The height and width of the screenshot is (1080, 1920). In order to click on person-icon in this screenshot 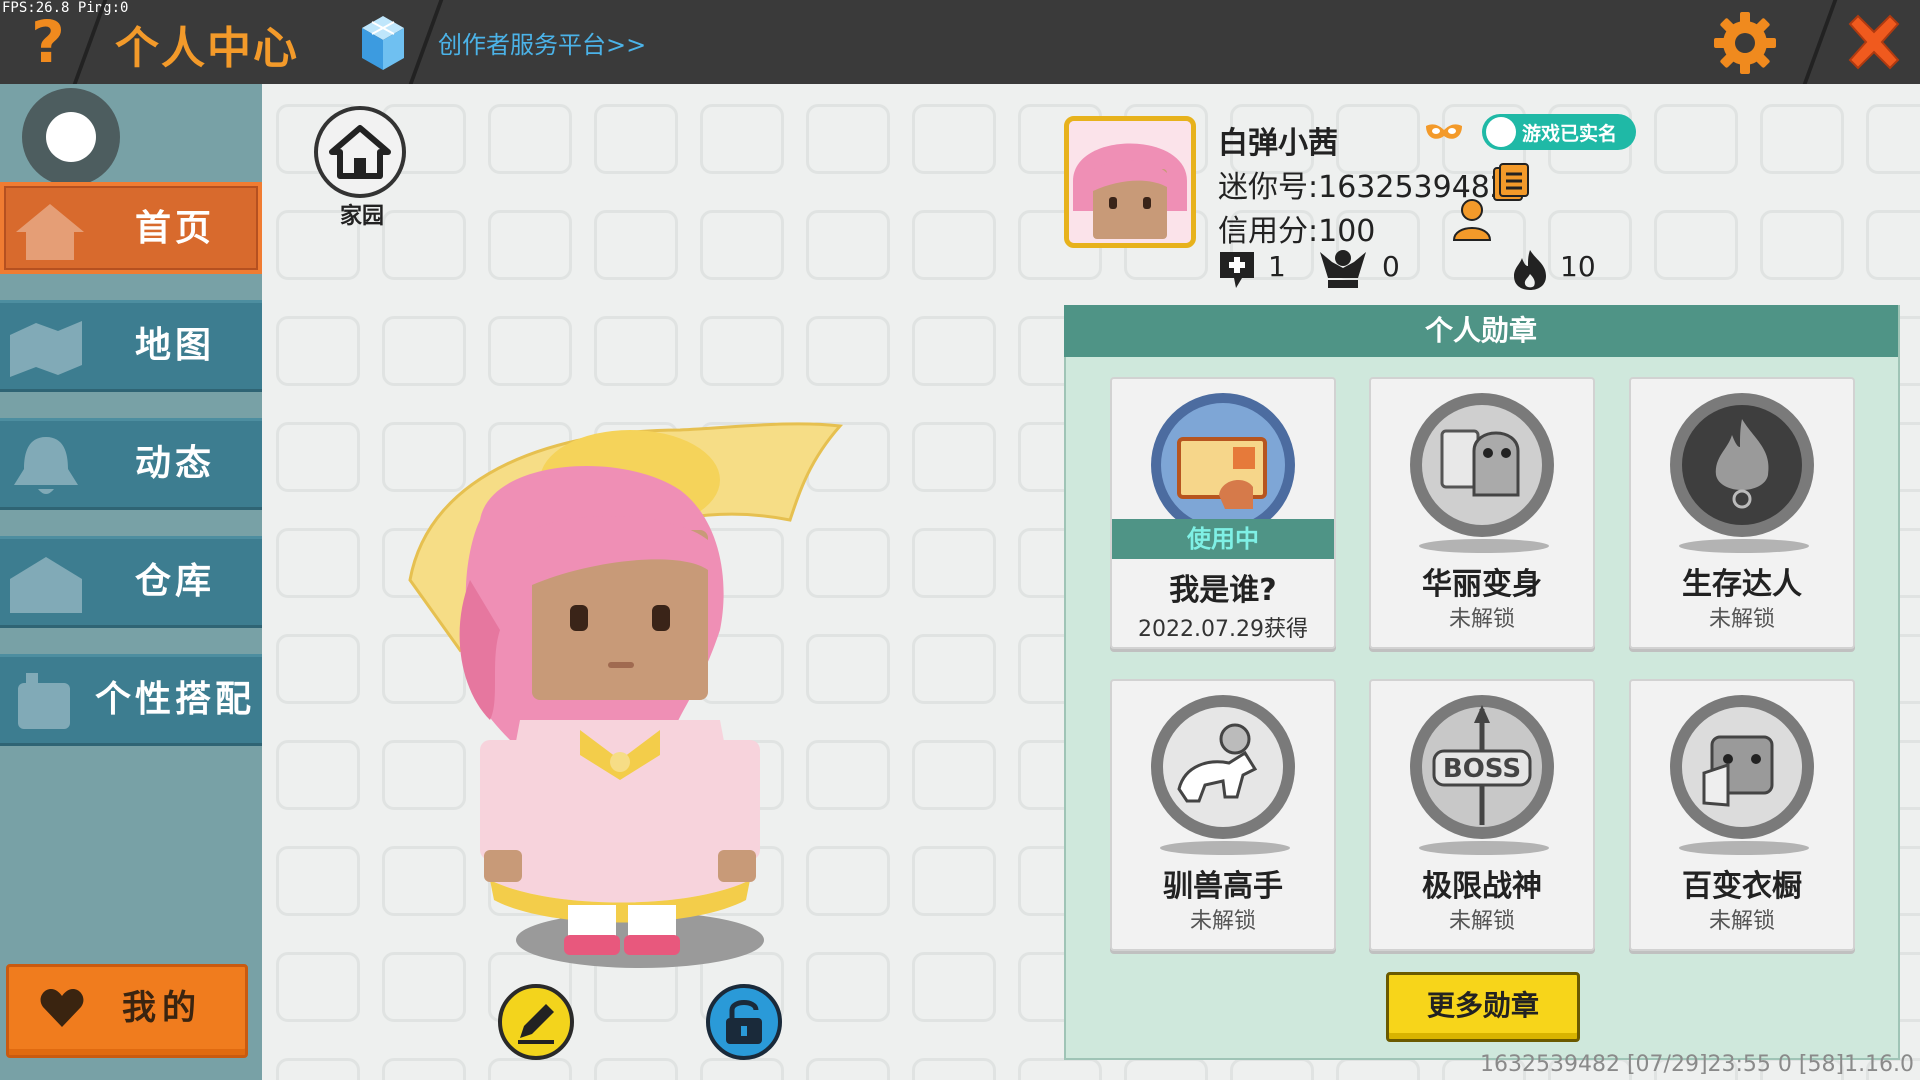, I will do `click(1473, 220)`.